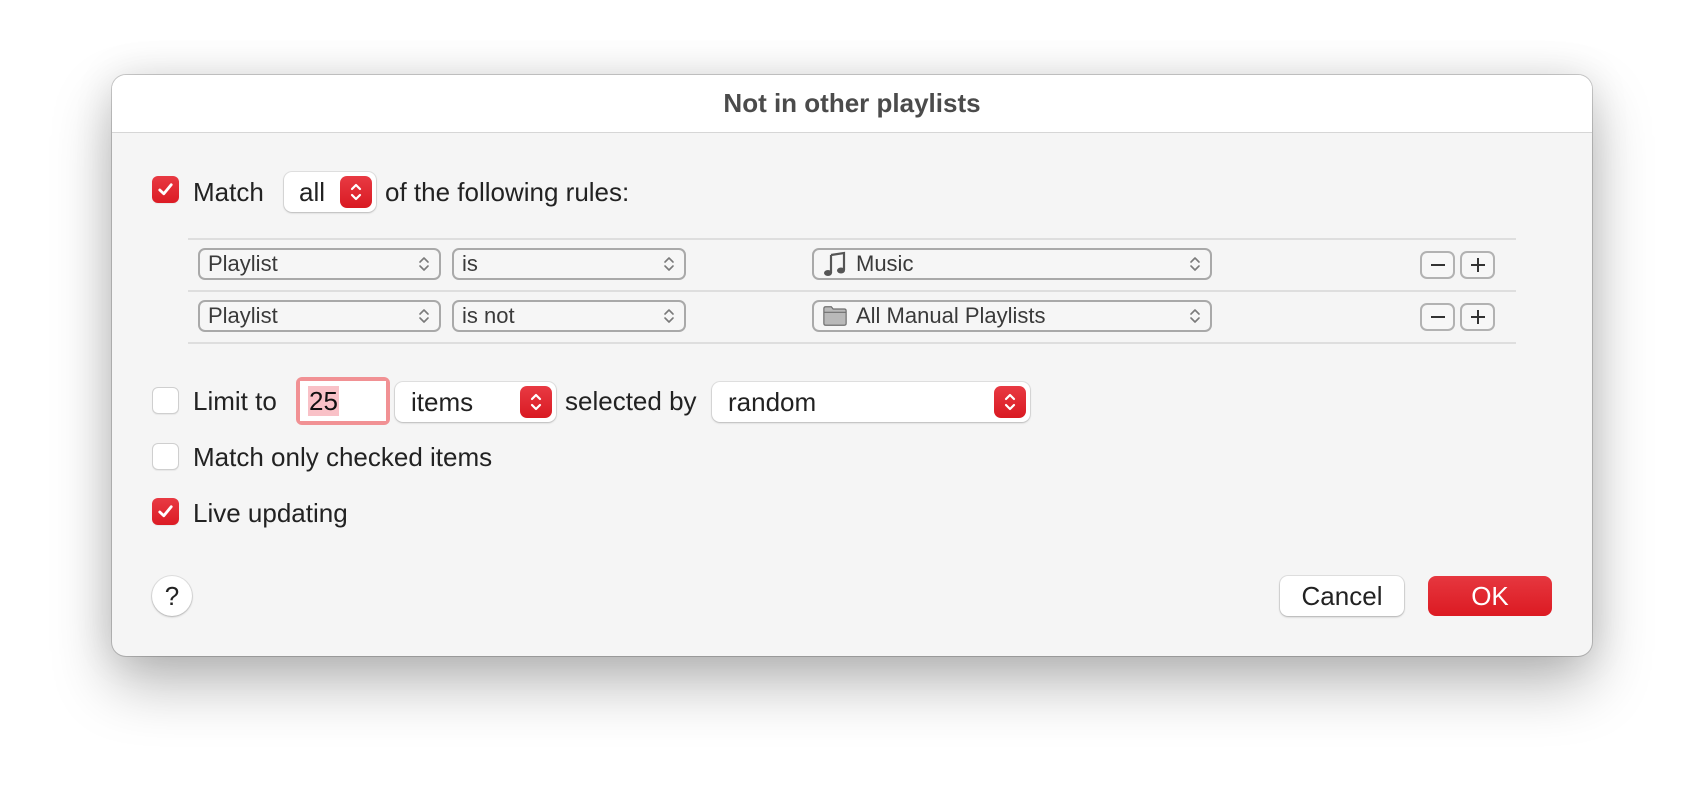  I want to click on rule-2-add-button, so click(1477, 317).